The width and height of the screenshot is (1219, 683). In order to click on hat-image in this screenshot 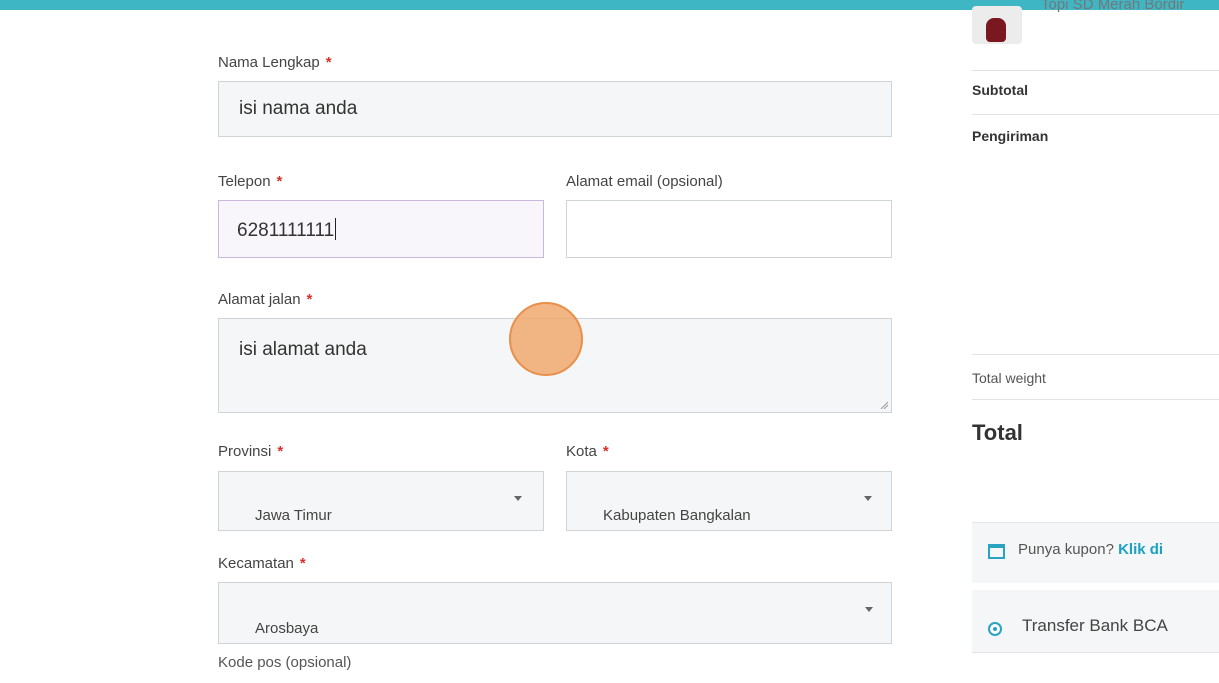, I will do `click(996, 30)`.